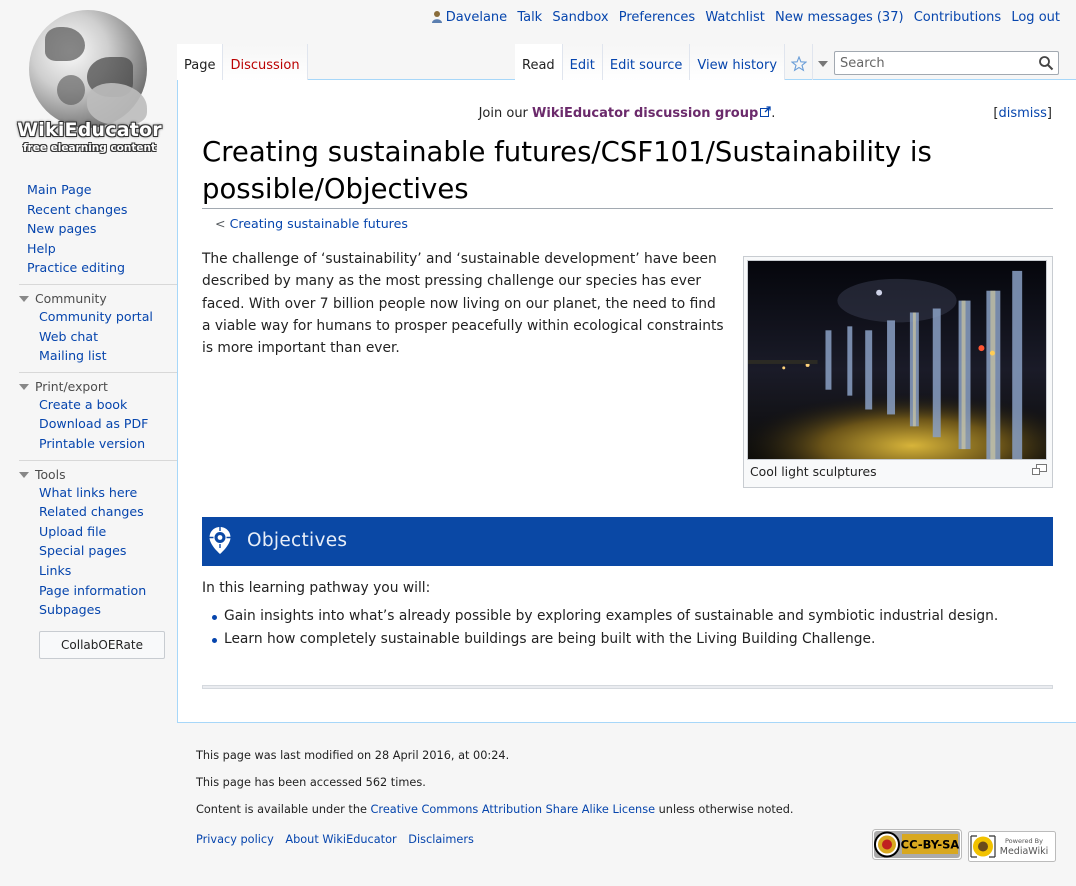  I want to click on notice-suffix: ., so click(773, 113).